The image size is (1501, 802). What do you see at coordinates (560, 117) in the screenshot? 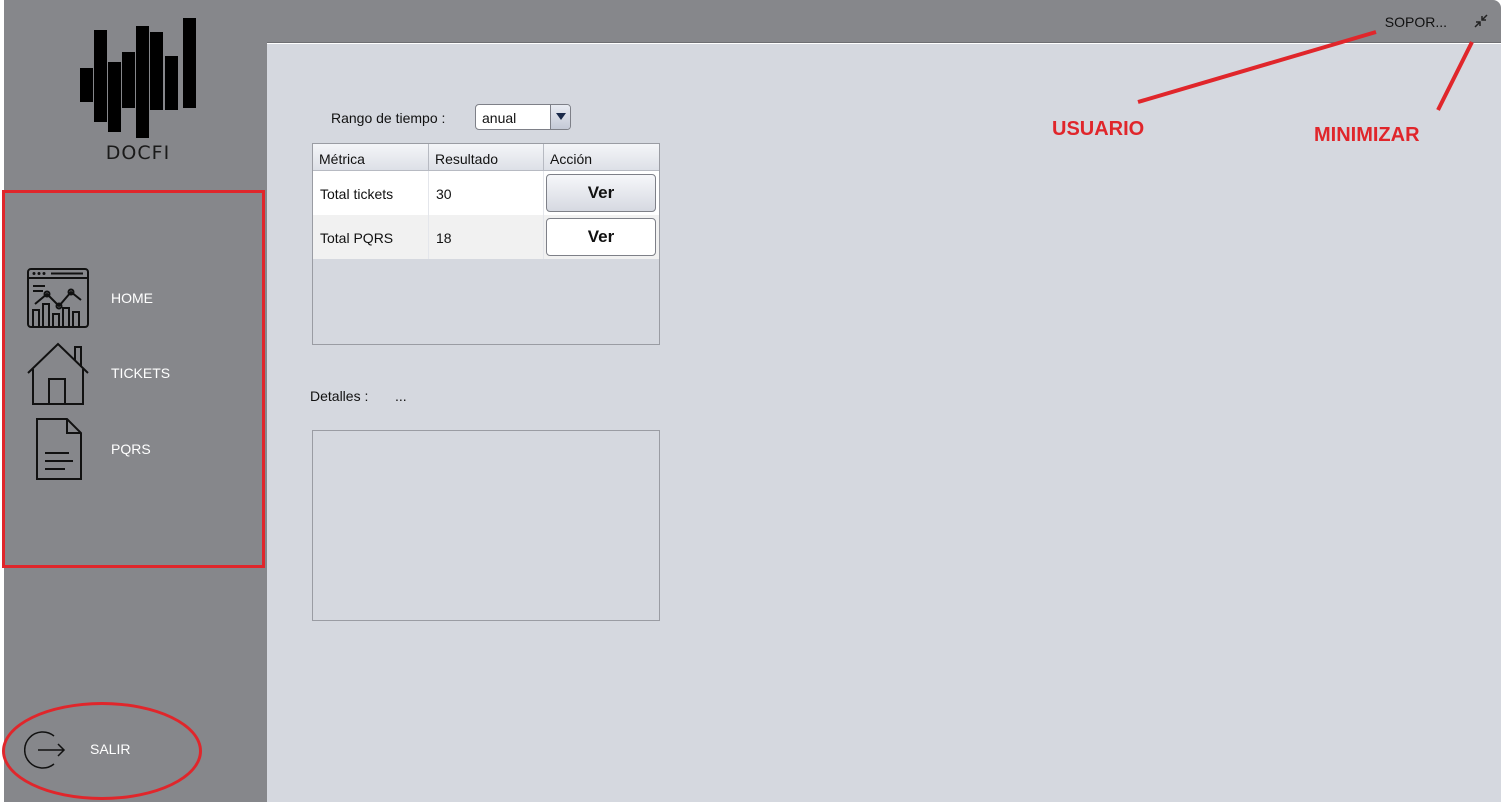
I see `chevron-down-icon` at bounding box center [560, 117].